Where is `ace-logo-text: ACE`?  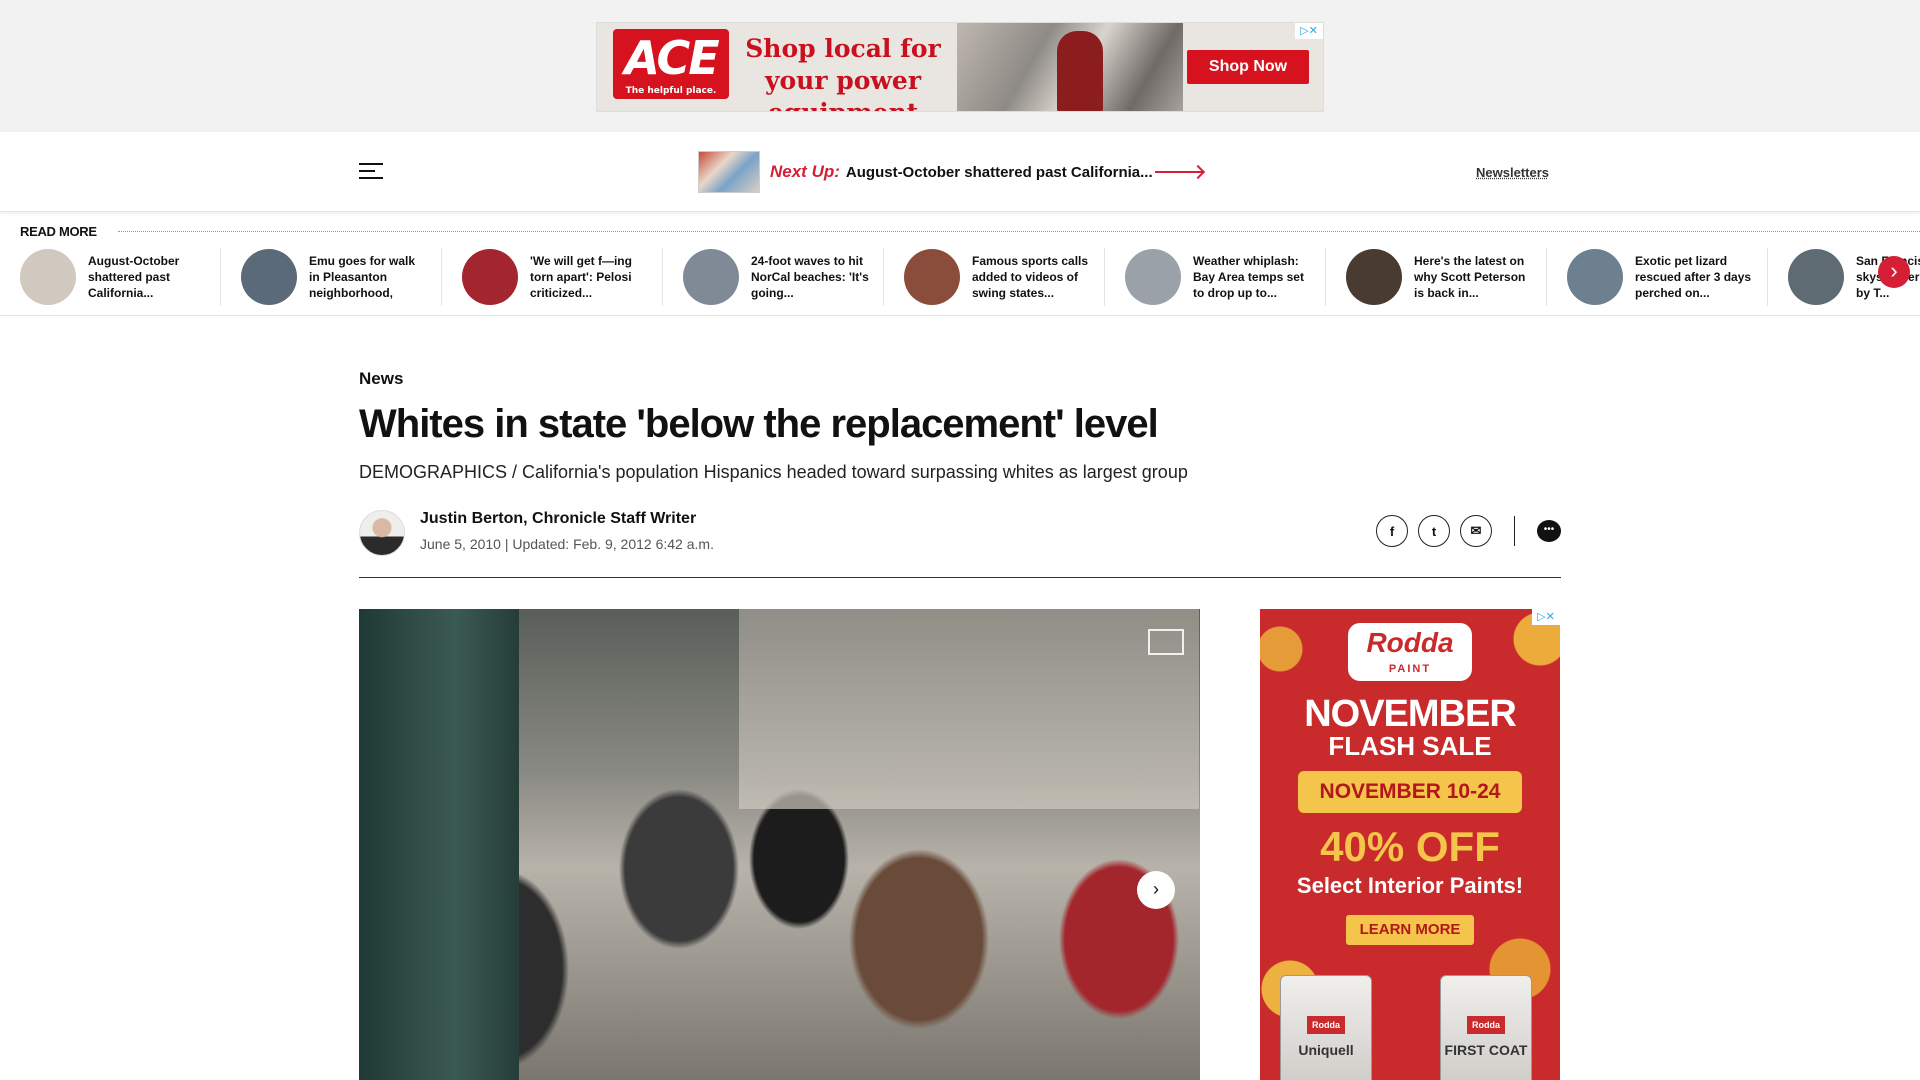
ace-logo-text: ACE is located at coordinates (671, 58).